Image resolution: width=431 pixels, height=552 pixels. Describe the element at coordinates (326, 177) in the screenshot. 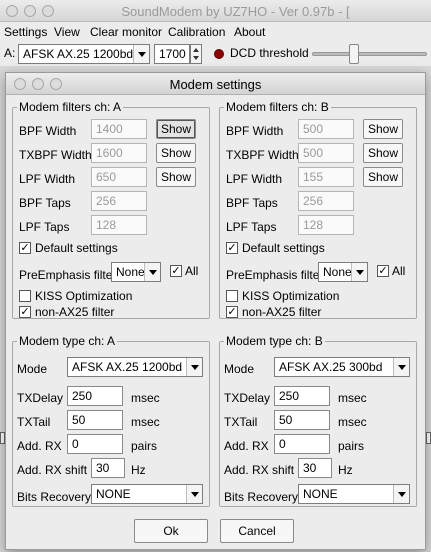

I see `lpf-width-input-b: 155` at that location.